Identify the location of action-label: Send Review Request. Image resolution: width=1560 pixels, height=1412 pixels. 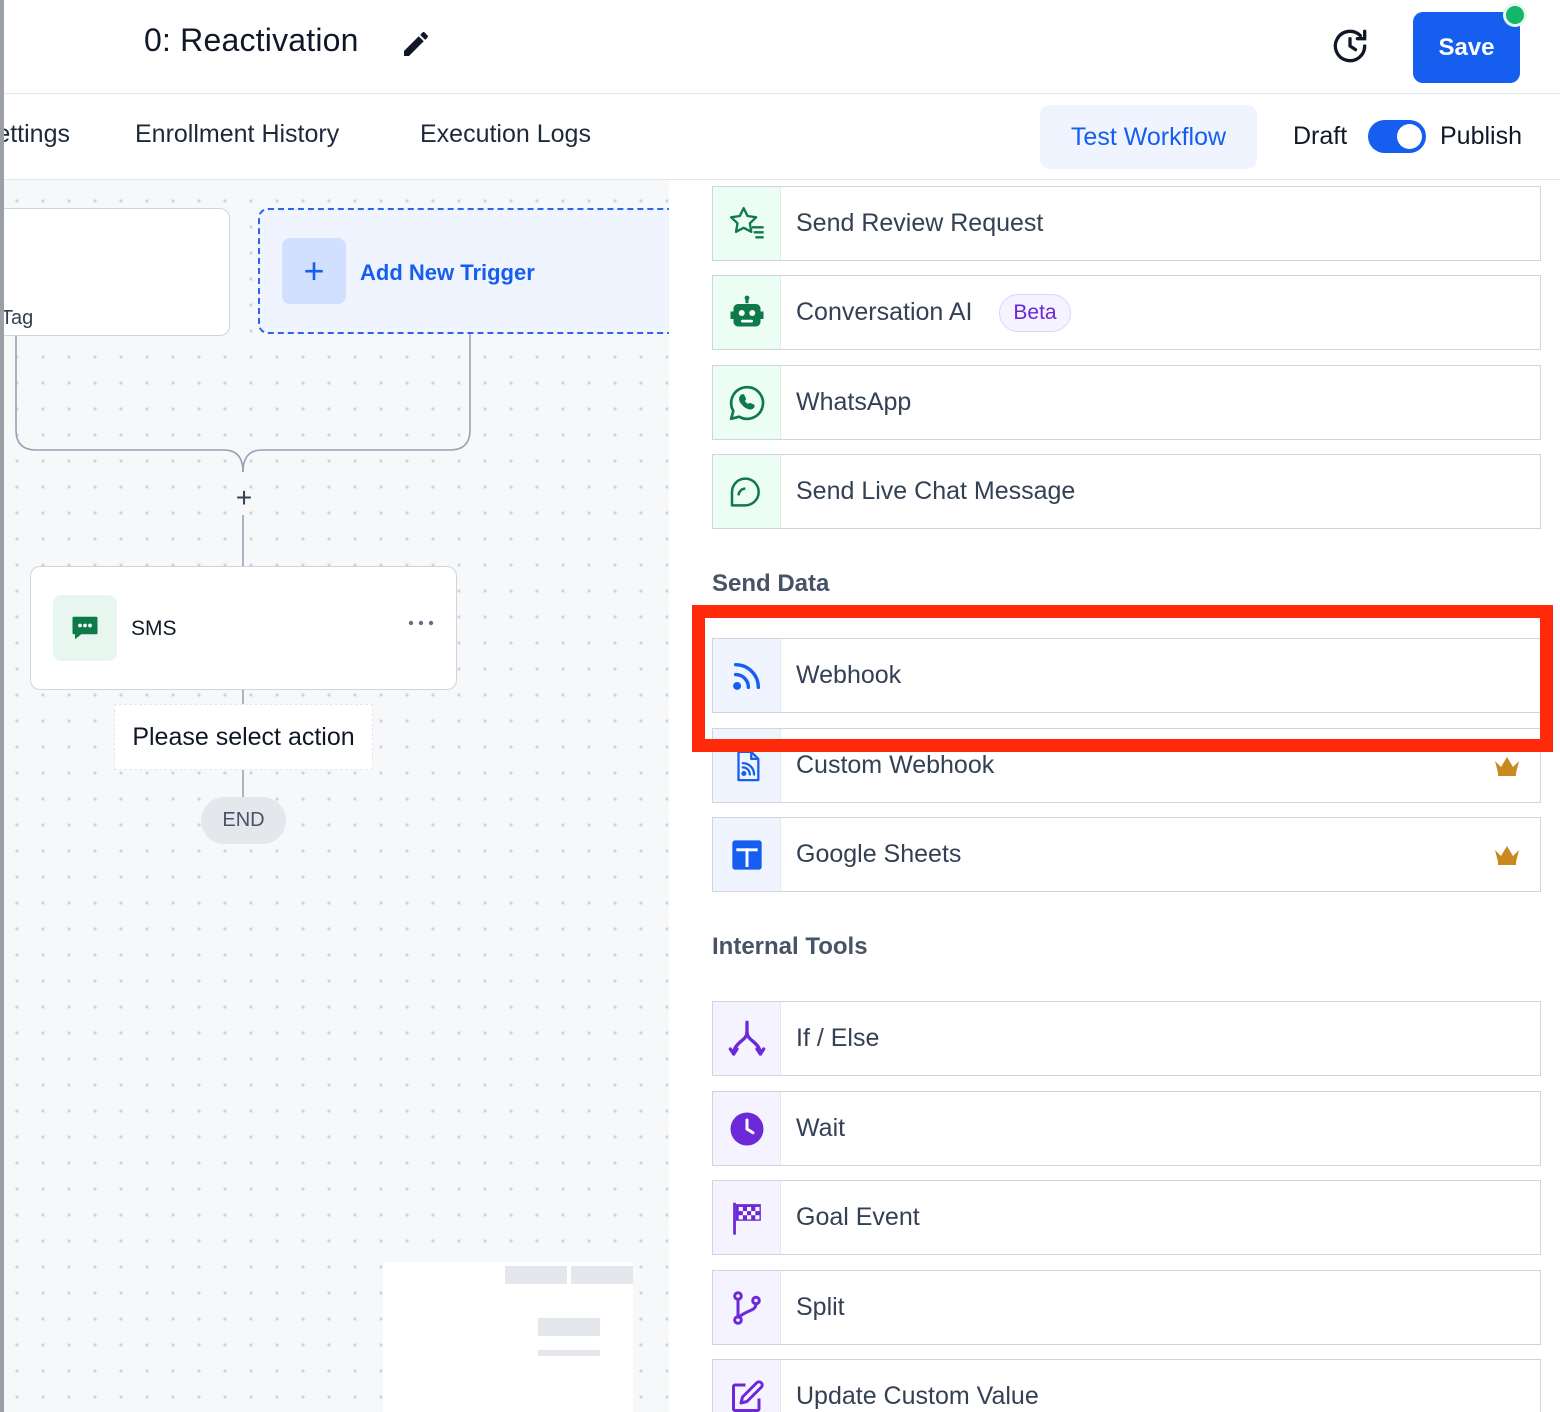
(920, 223).